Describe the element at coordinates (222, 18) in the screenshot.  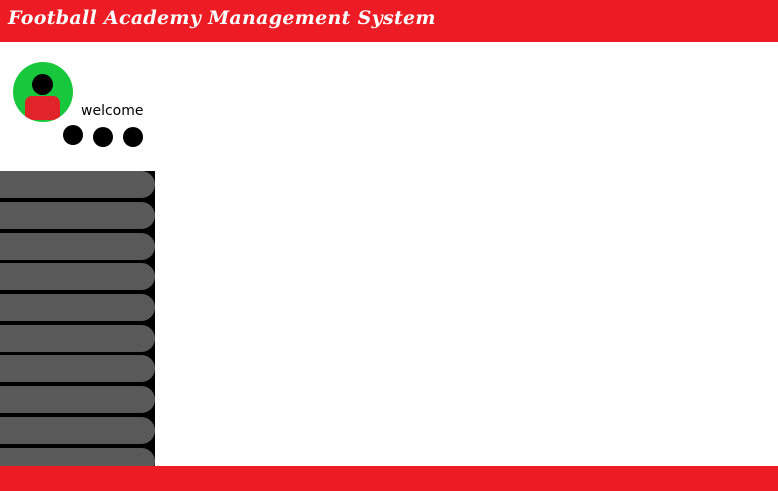
I see `app-title: Football Academy Management System` at that location.